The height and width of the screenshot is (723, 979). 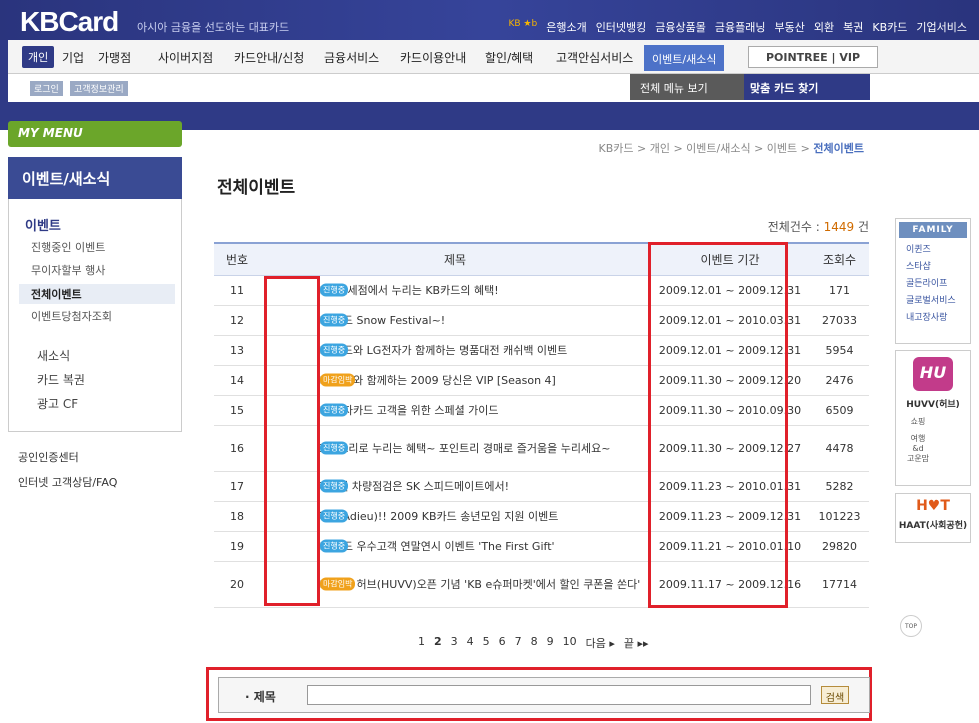 I want to click on search-input, so click(x=559, y=695).